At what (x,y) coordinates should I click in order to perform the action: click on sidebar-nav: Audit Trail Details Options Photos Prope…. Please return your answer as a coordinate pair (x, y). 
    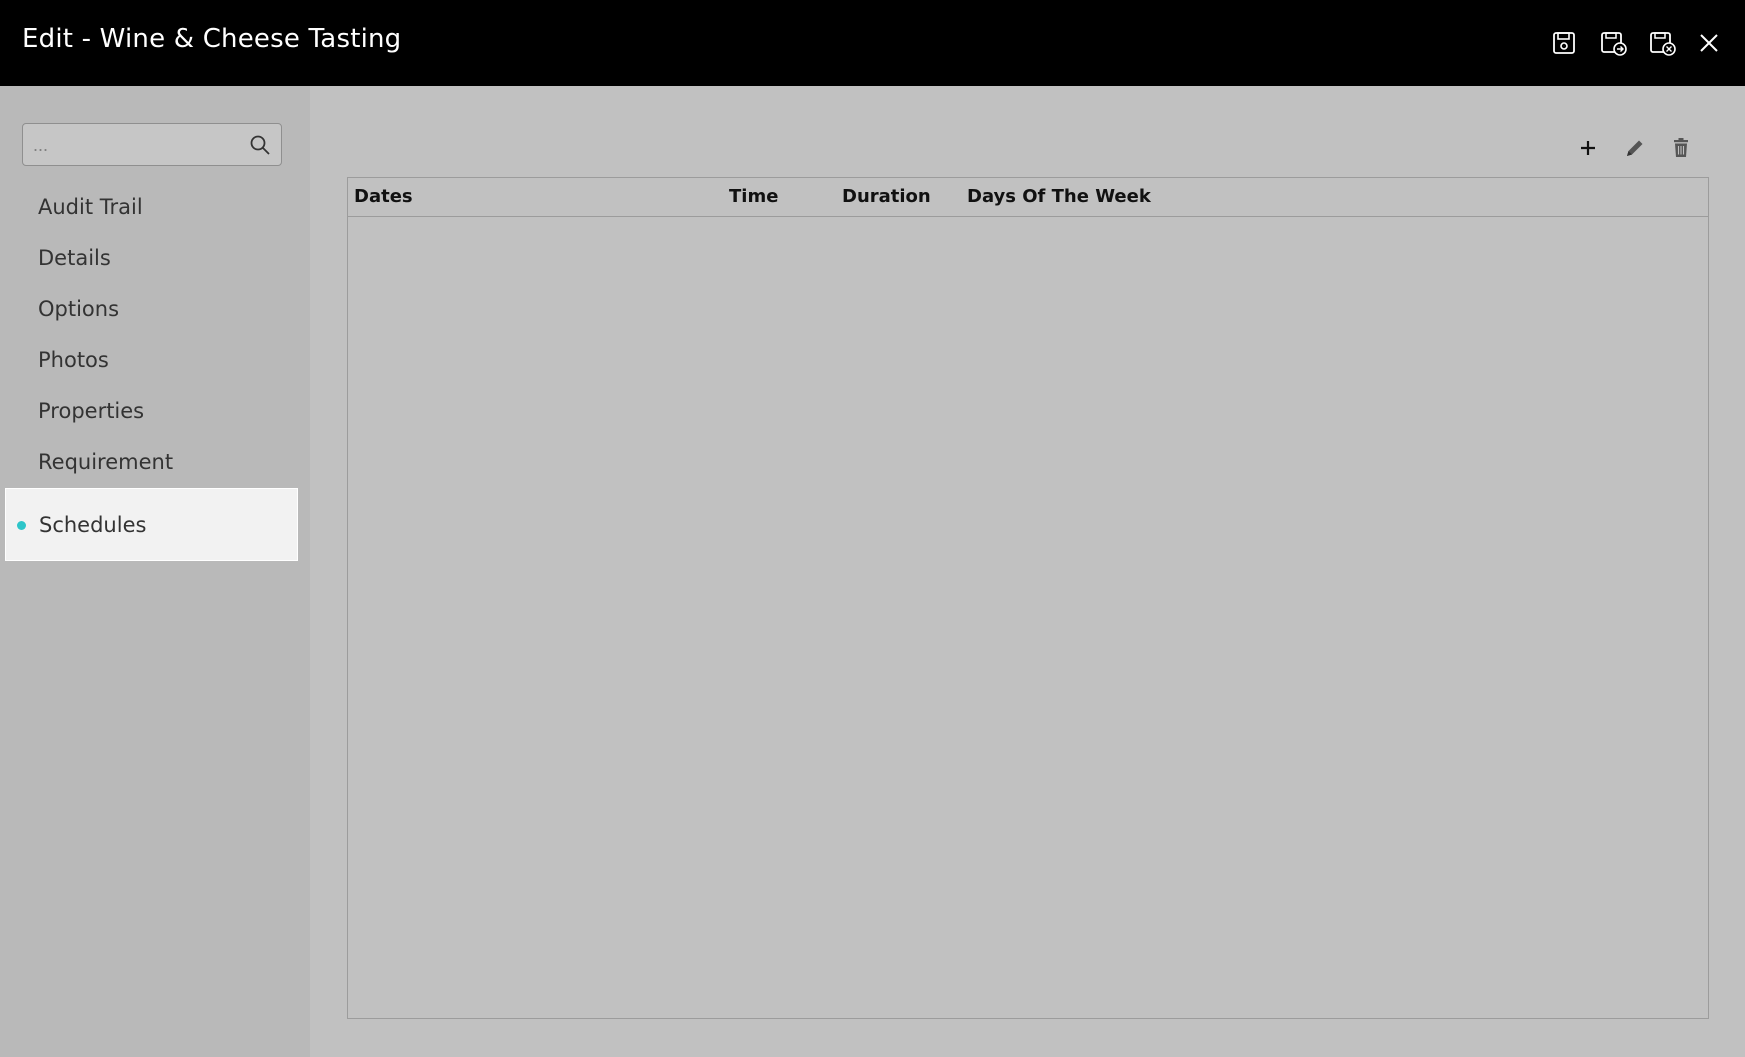
    Looking at the image, I should click on (155, 371).